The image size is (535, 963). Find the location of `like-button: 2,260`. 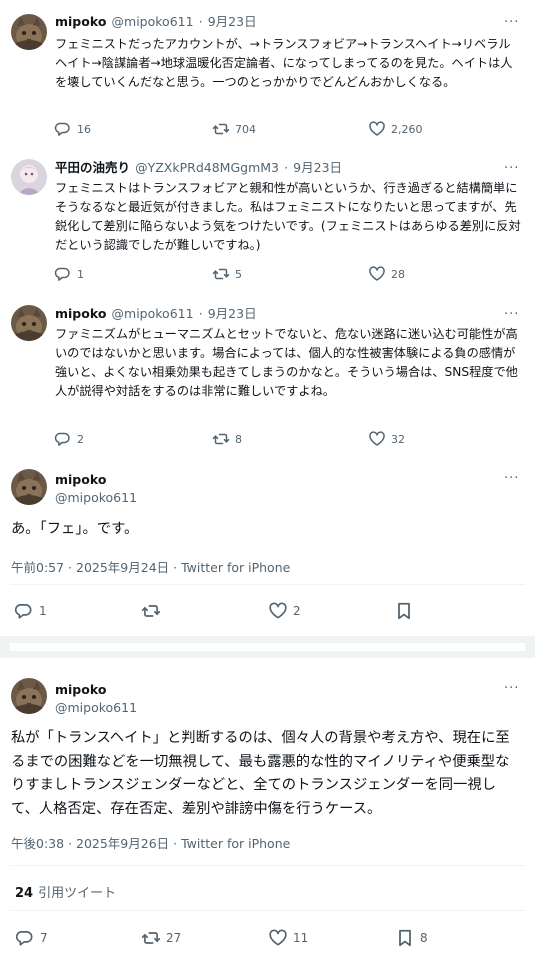

like-button: 2,260 is located at coordinates (395, 129).